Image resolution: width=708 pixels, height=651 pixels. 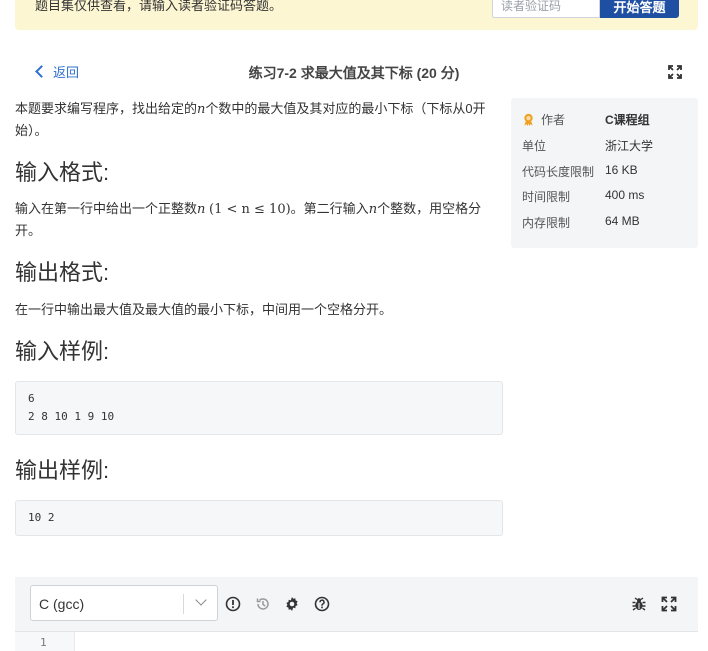 What do you see at coordinates (528, 119) in the screenshot?
I see `award-icon` at bounding box center [528, 119].